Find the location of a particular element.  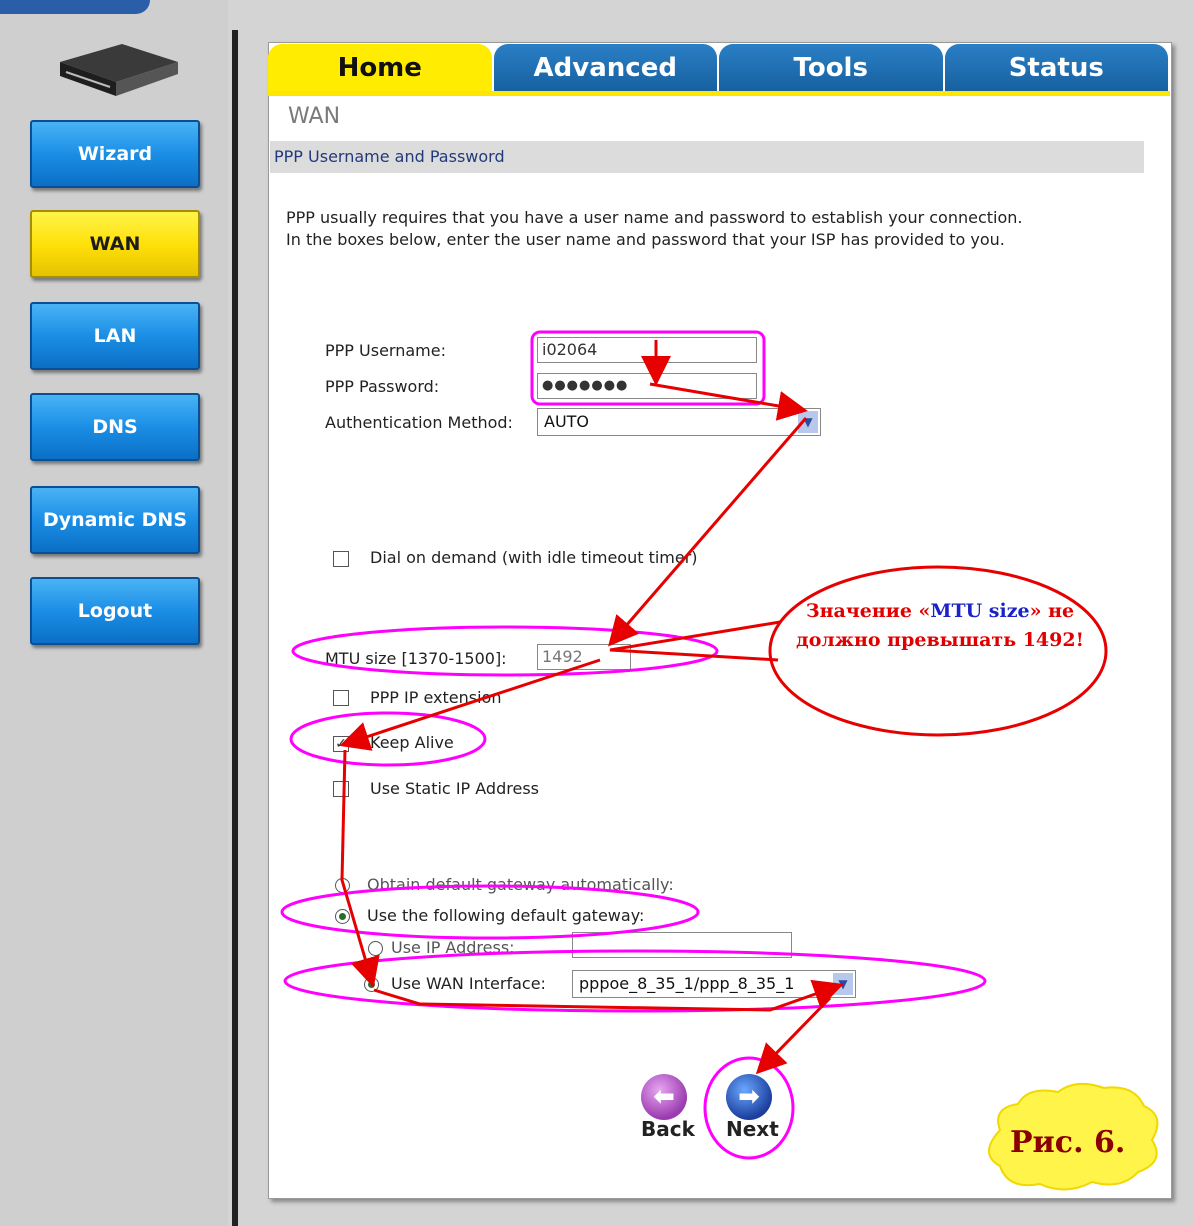

gateway-manual-label: Use the following default gateway: is located at coordinates (506, 915).